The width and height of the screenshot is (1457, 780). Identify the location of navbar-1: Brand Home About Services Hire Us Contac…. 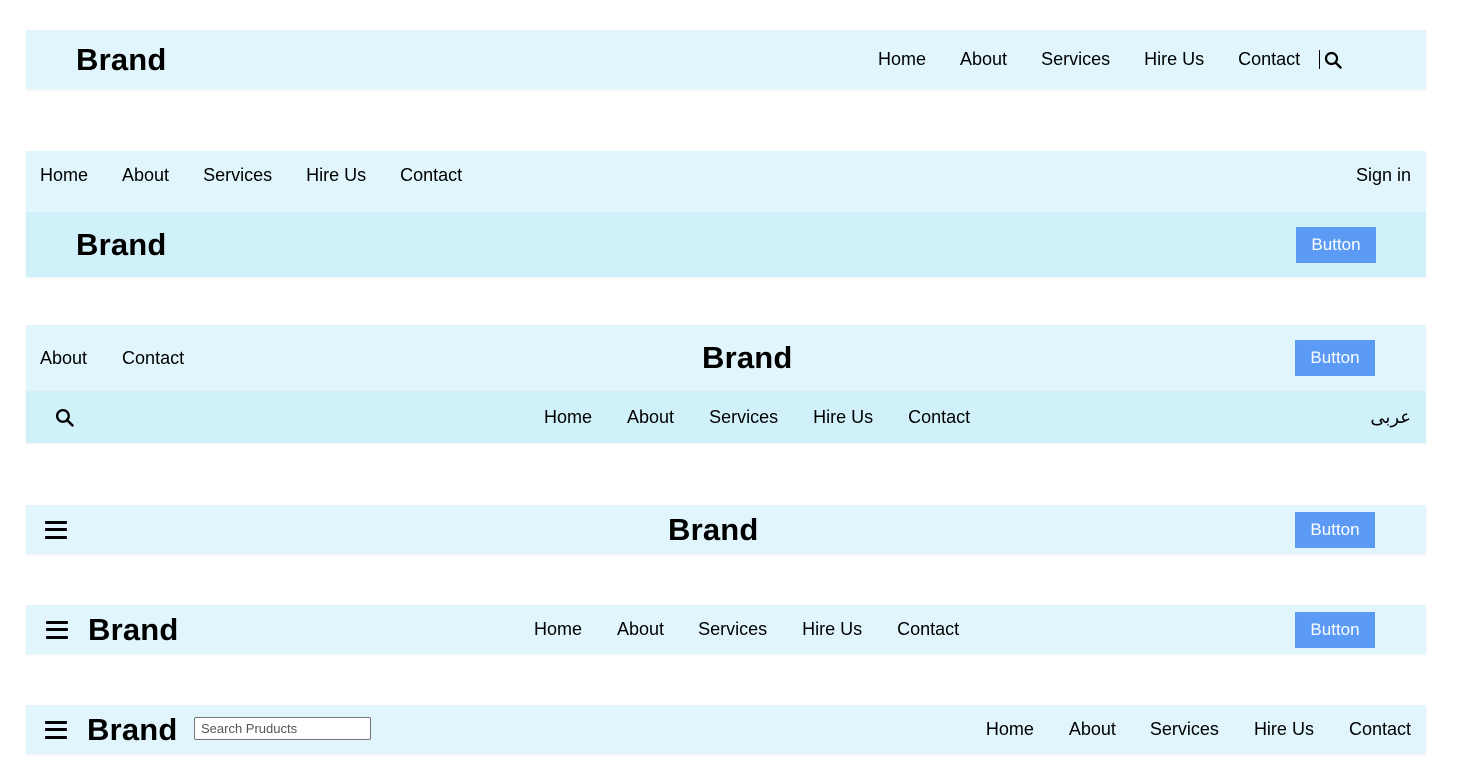
(726, 59).